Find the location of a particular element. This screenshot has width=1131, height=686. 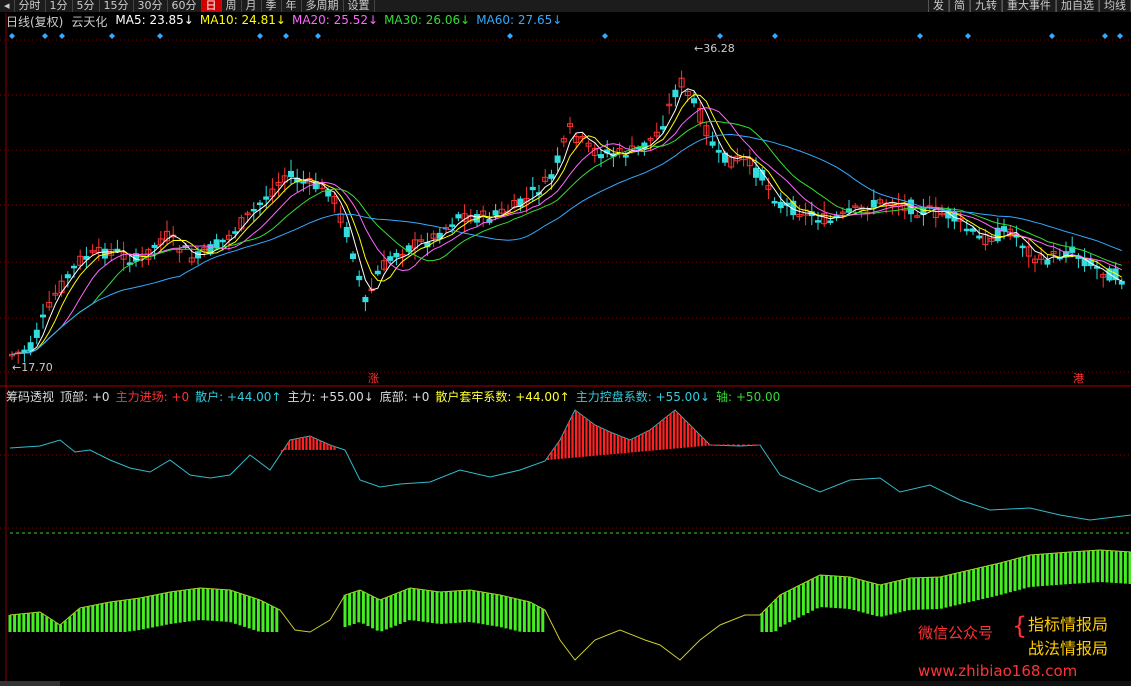

watermark-left: 微信公众号 is located at coordinates (956, 633).